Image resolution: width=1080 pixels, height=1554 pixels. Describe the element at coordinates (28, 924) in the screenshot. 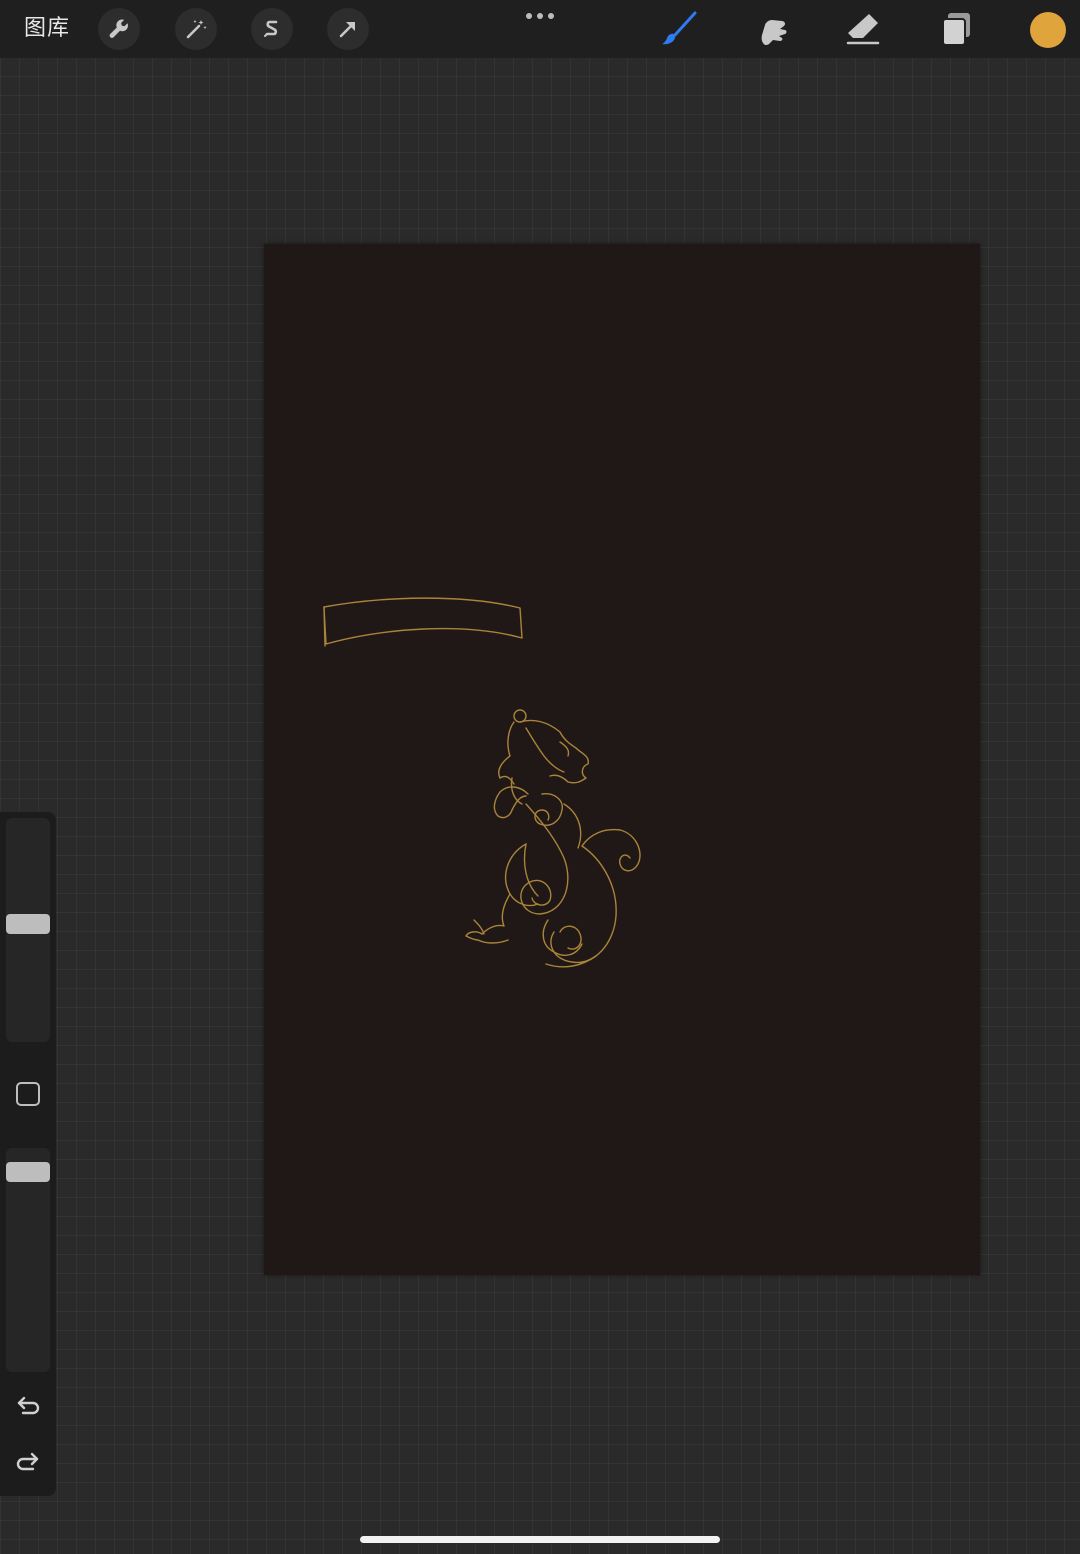

I see `brush-size-slider-thumb` at that location.